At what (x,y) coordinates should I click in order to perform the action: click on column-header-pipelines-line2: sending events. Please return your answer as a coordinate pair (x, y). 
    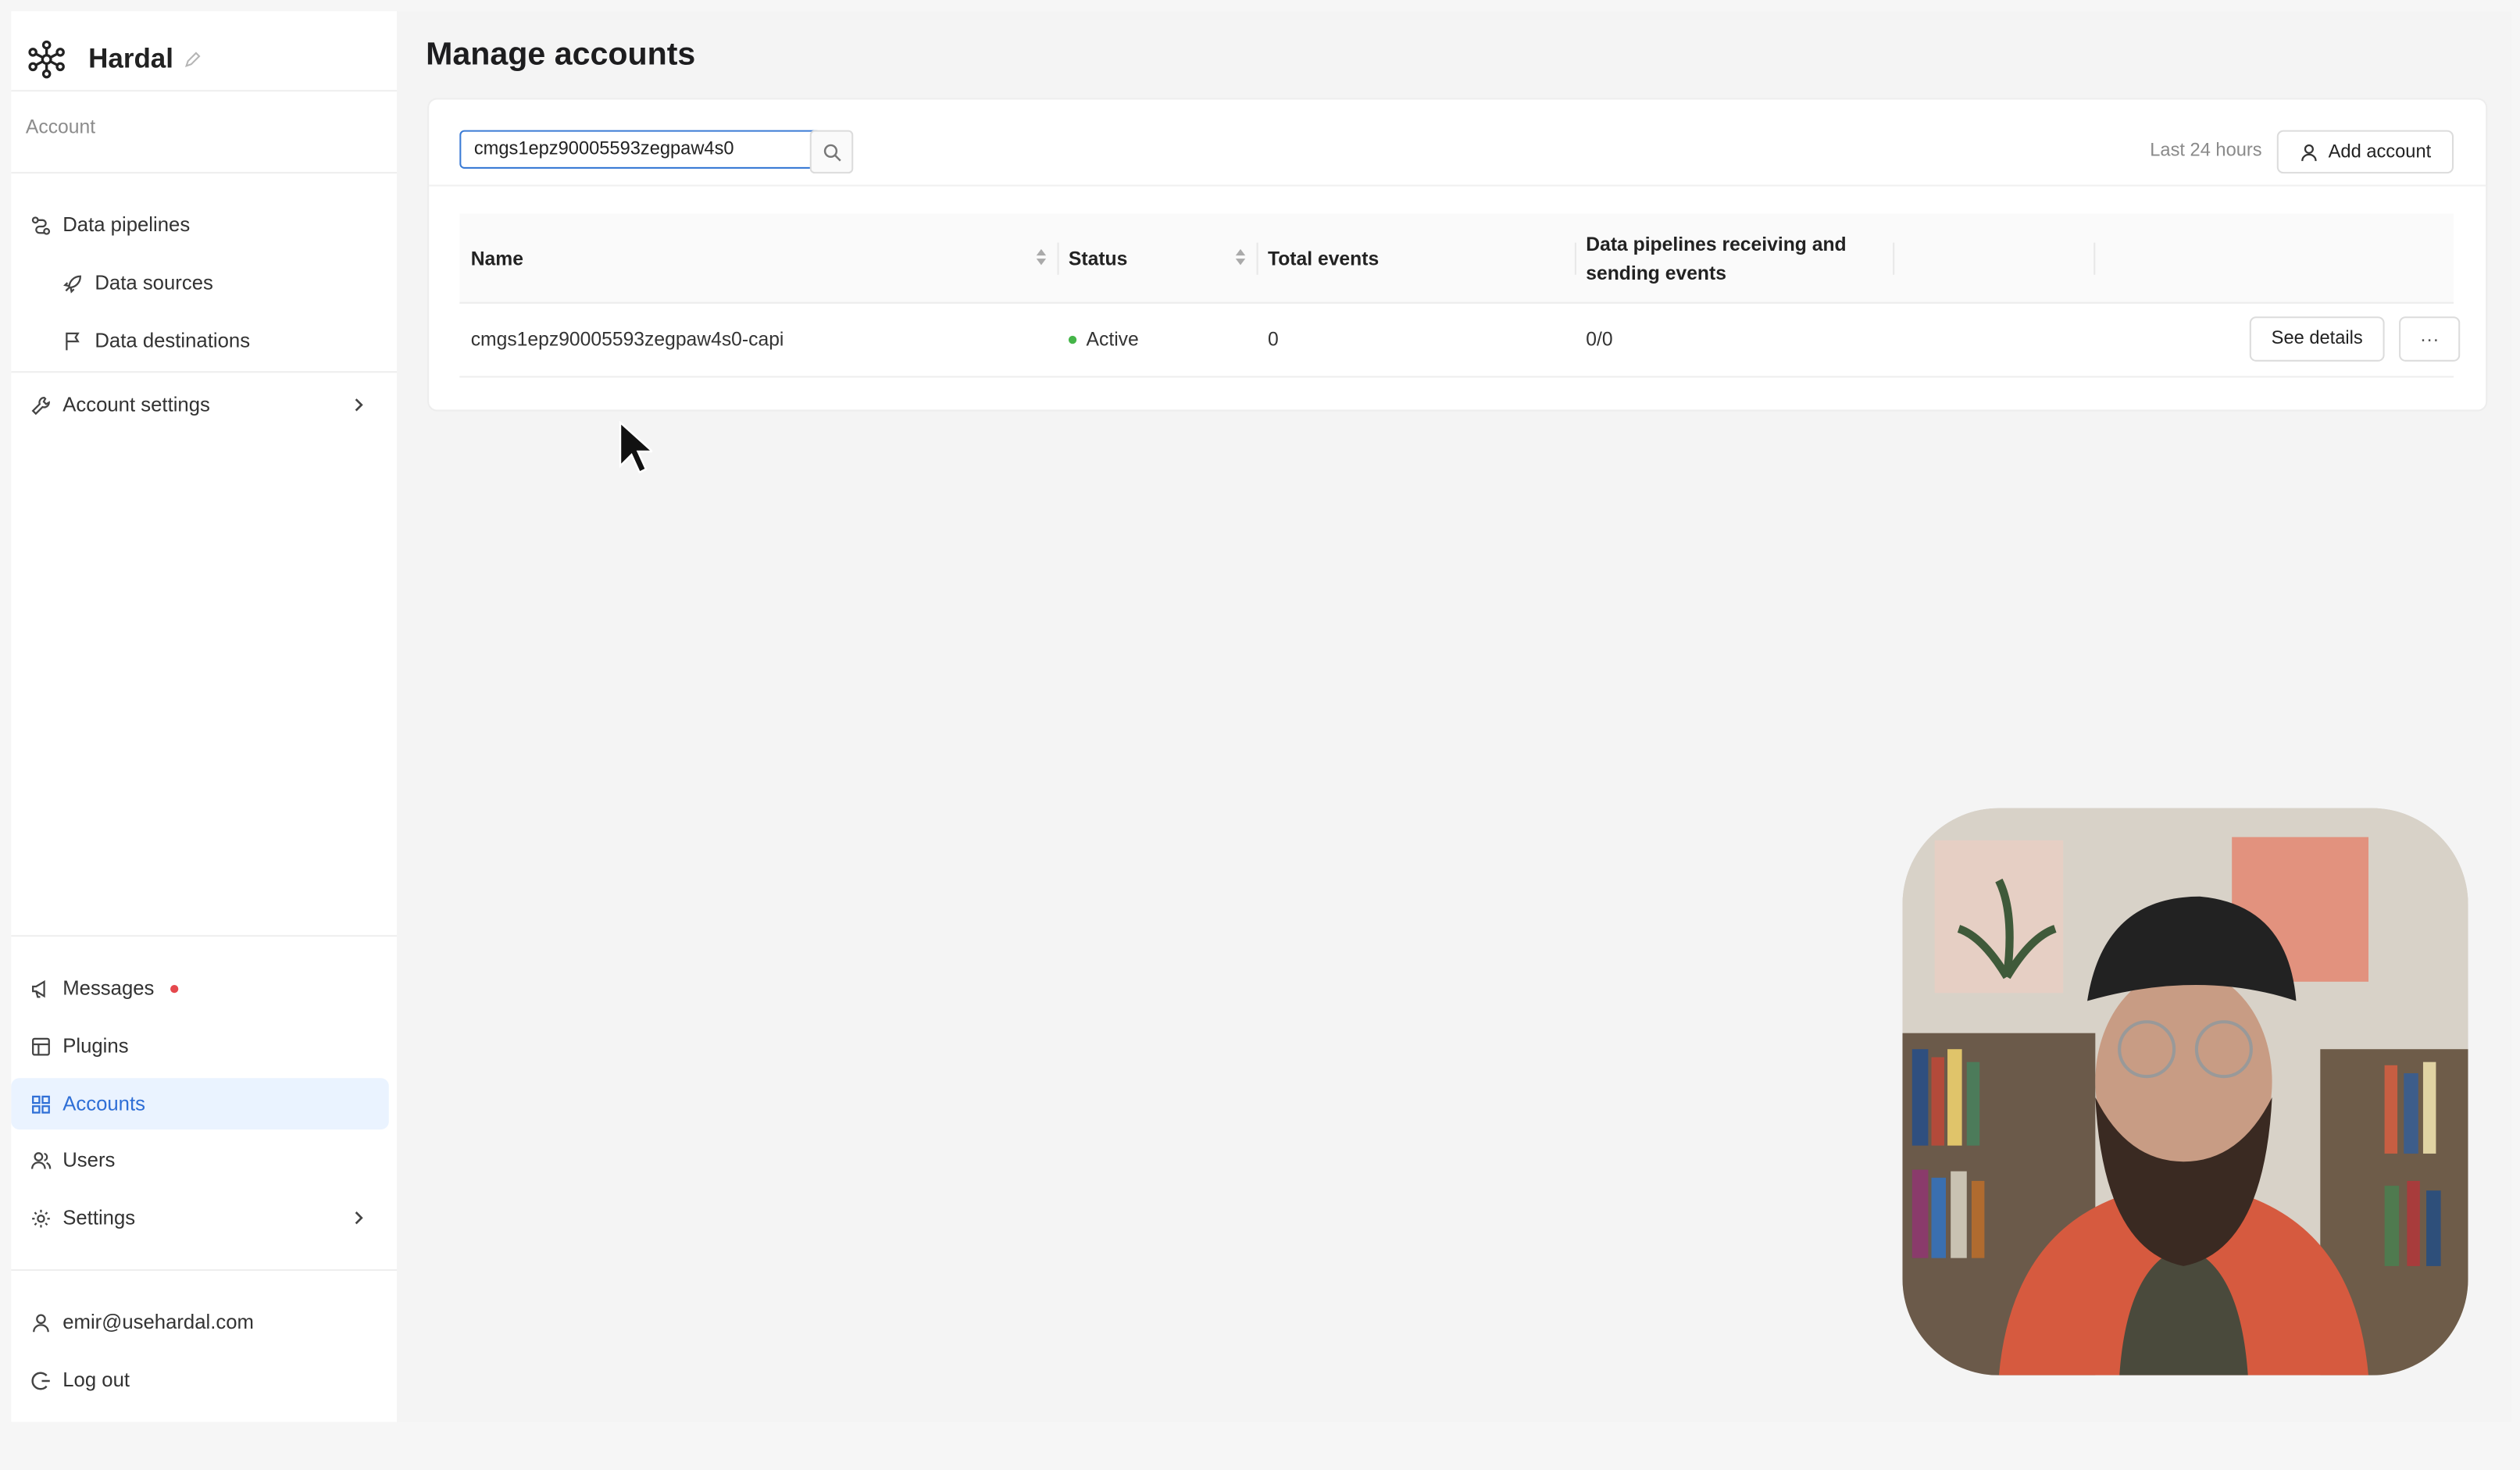
    Looking at the image, I should click on (1656, 273).